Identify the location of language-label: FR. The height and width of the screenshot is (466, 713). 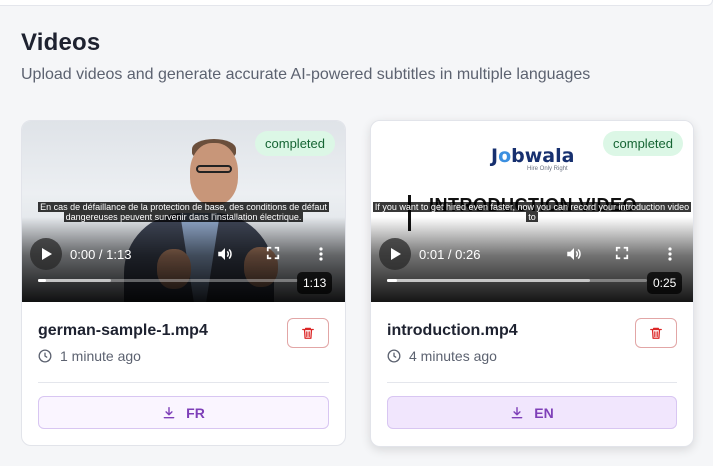
(195, 412).